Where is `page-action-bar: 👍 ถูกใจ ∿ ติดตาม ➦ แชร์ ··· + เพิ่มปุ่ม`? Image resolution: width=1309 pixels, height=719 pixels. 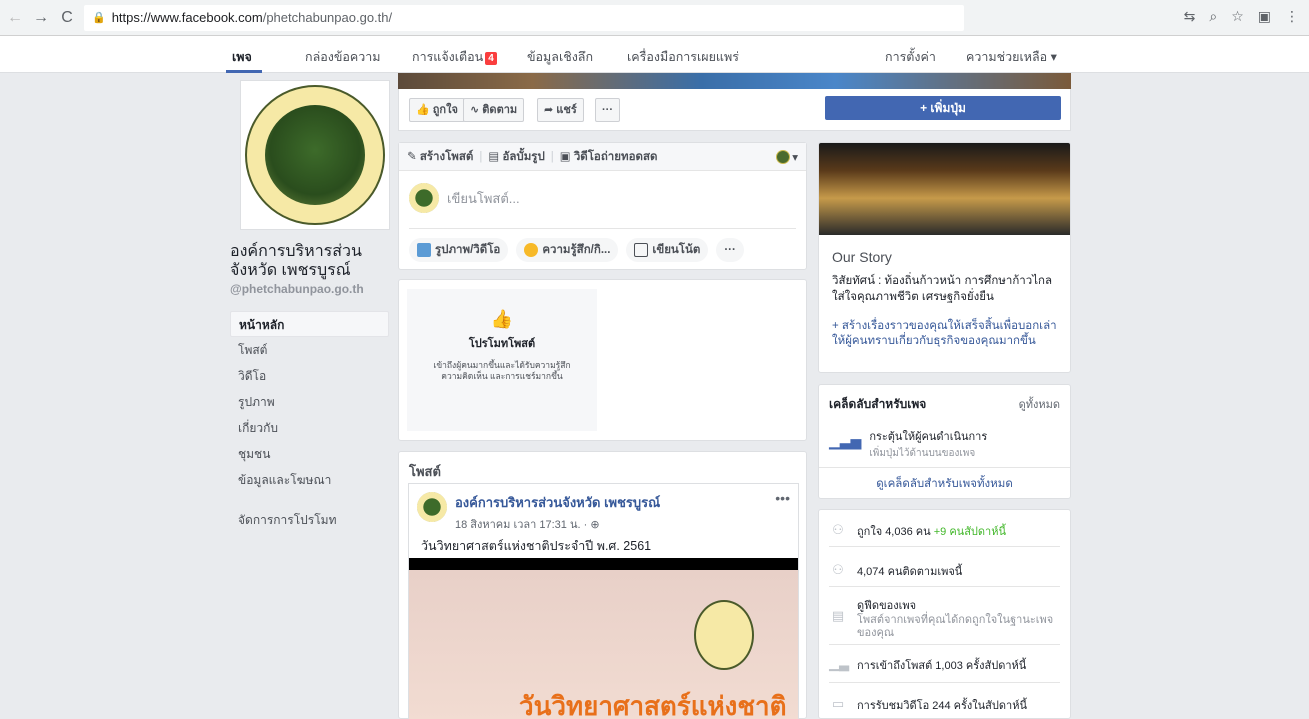
page-action-bar: 👍 ถูกใจ ∿ ติดตาม ➦ แชร์ ··· + เพิ่มปุ่ม is located at coordinates (734, 110).